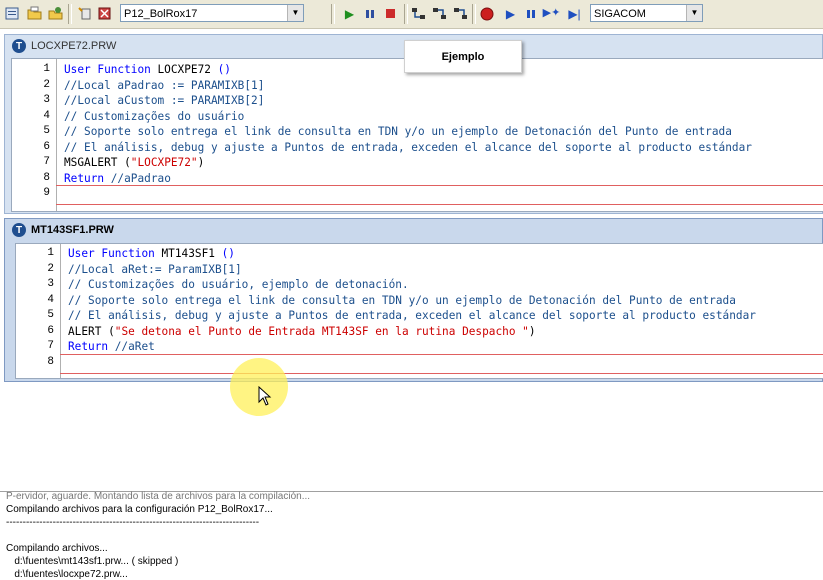  Describe the element at coordinates (486, 13) in the screenshot. I see `breakpoint-icon` at that location.